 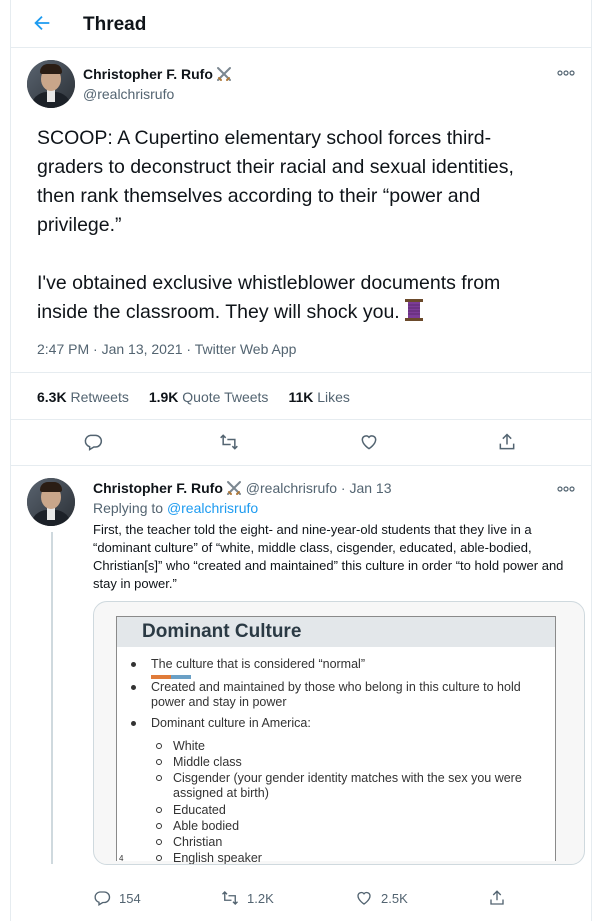 What do you see at coordinates (219, 702) in the screenshot?
I see `slide-bullet-continued: power and stay in power` at bounding box center [219, 702].